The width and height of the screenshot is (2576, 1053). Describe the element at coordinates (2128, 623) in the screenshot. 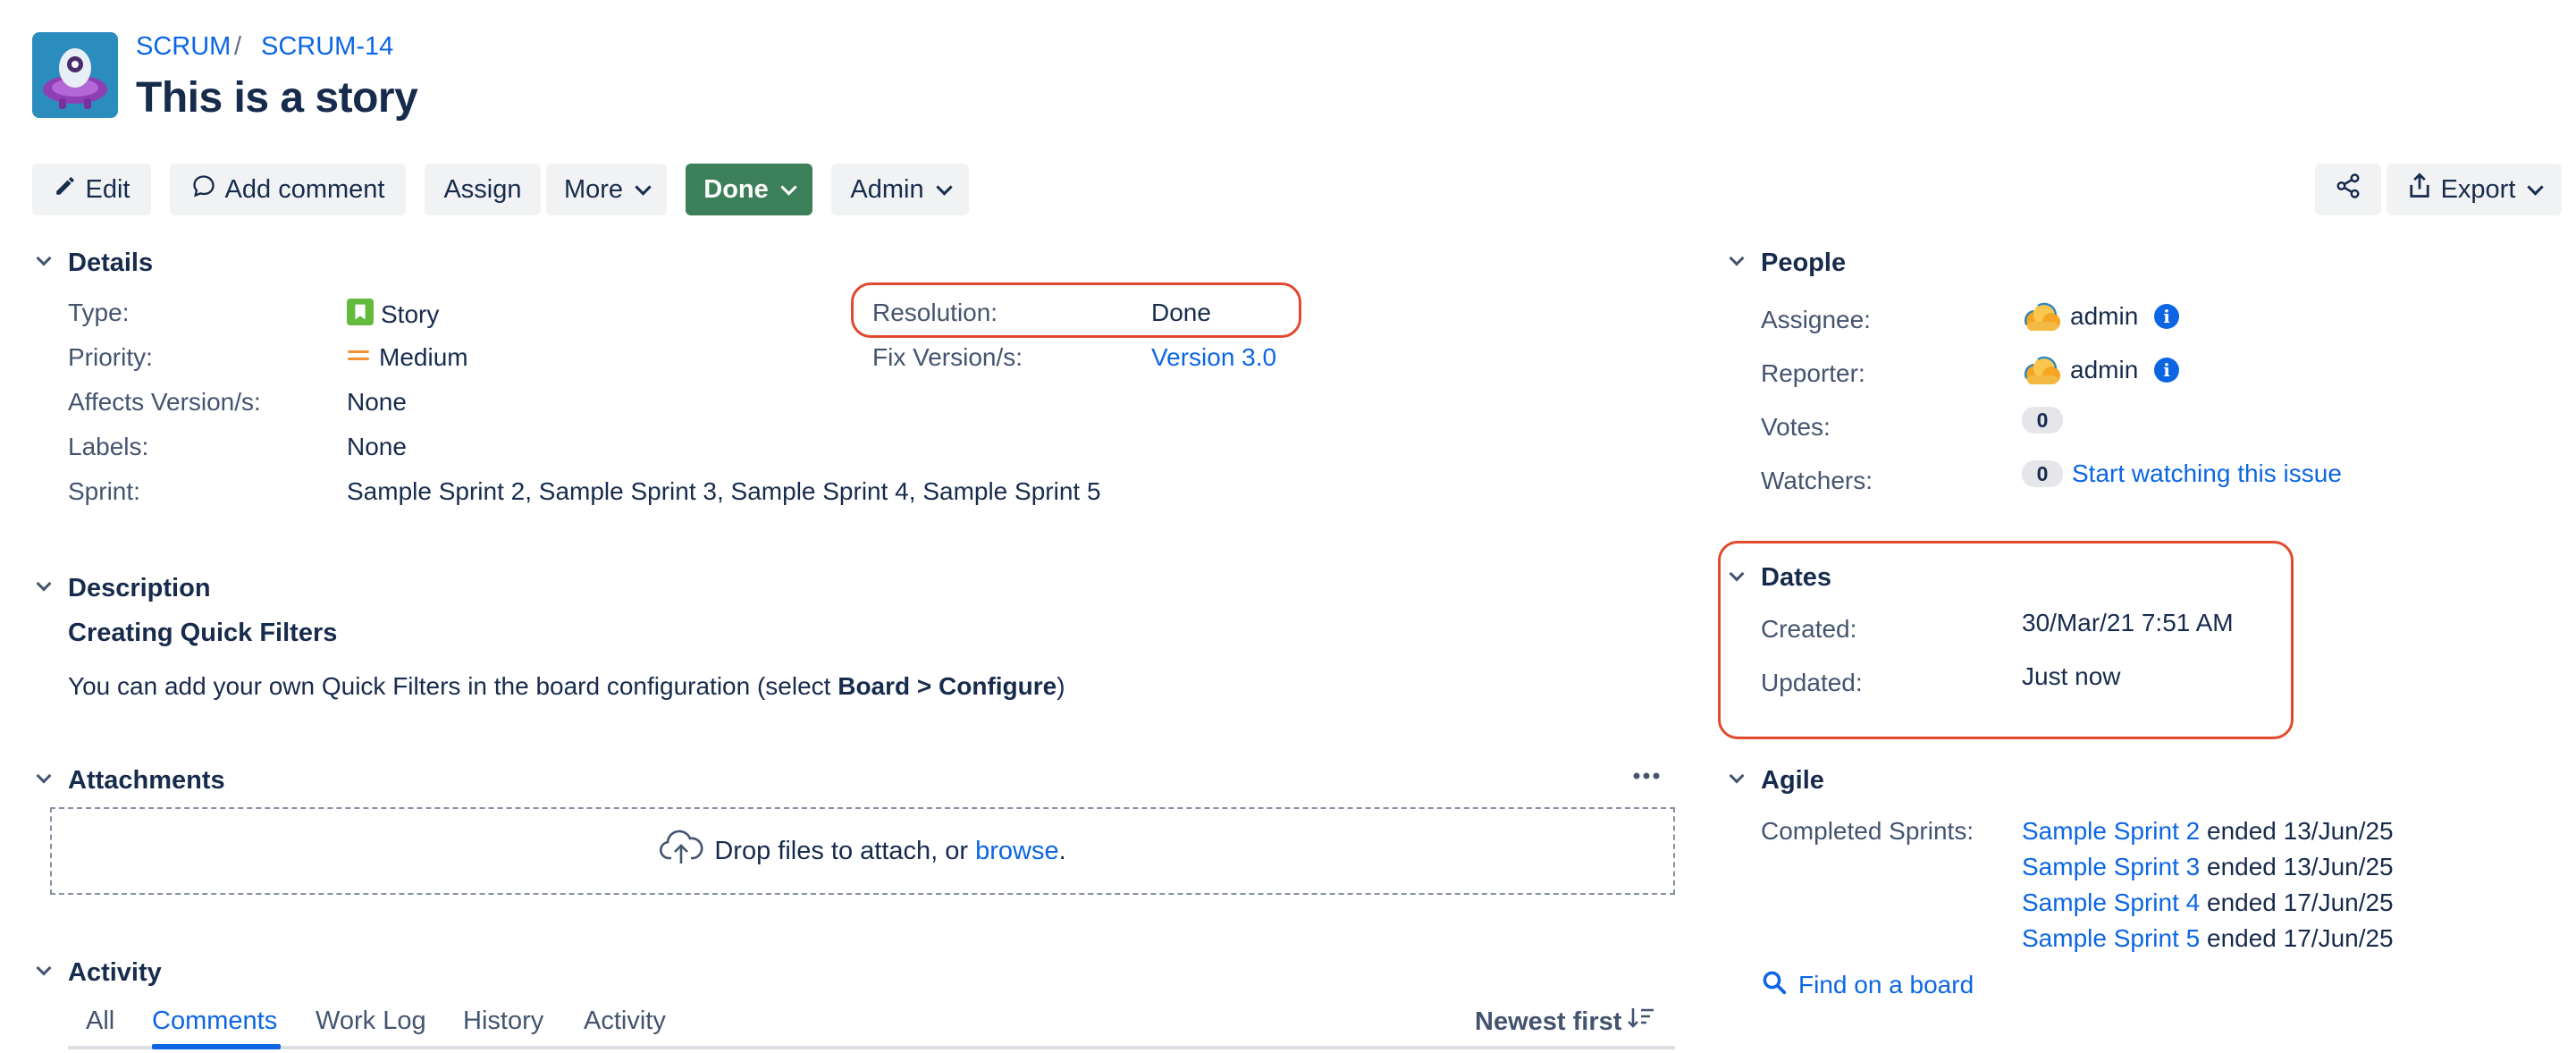

I see `created-value: 30/Mar/21 7:51 AM` at that location.